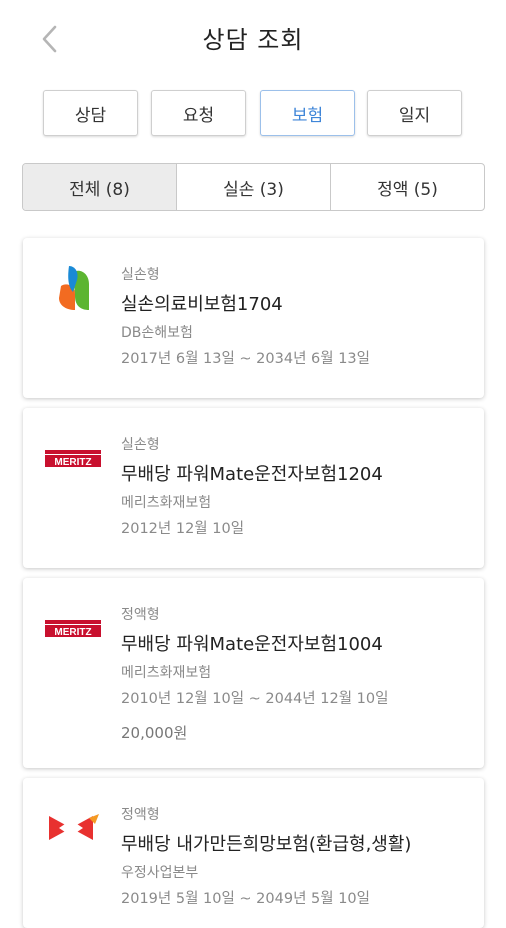 The image size is (506, 928). I want to click on header: 상담 조회, so click(253, 38).